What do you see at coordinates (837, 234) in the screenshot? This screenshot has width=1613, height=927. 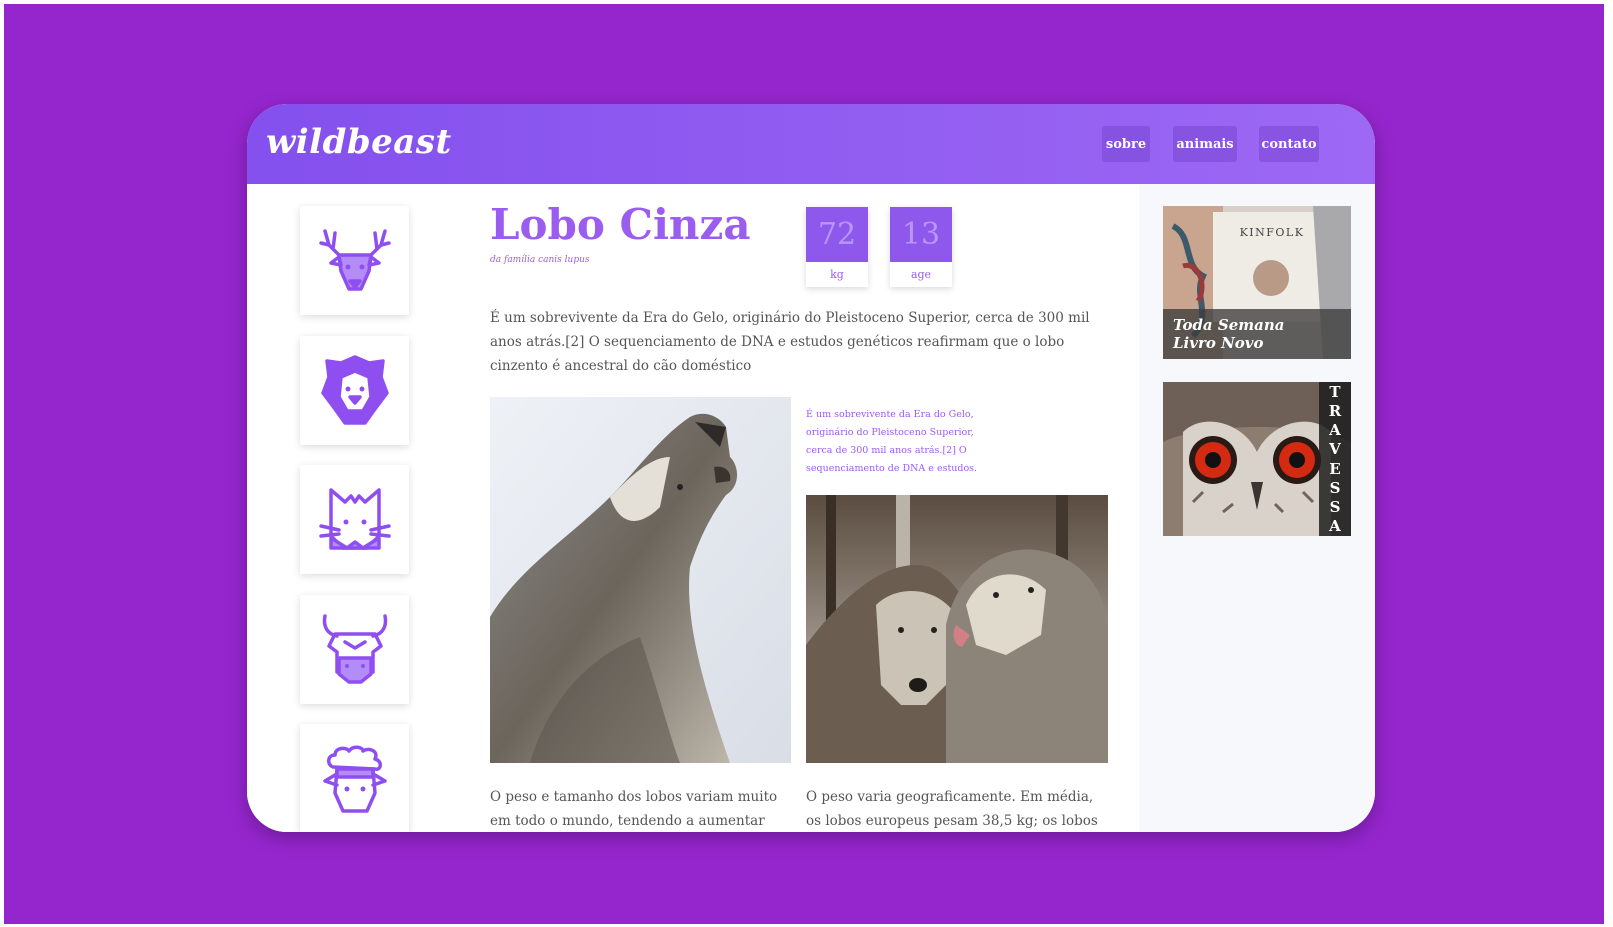 I see `weight-value: 72` at bounding box center [837, 234].